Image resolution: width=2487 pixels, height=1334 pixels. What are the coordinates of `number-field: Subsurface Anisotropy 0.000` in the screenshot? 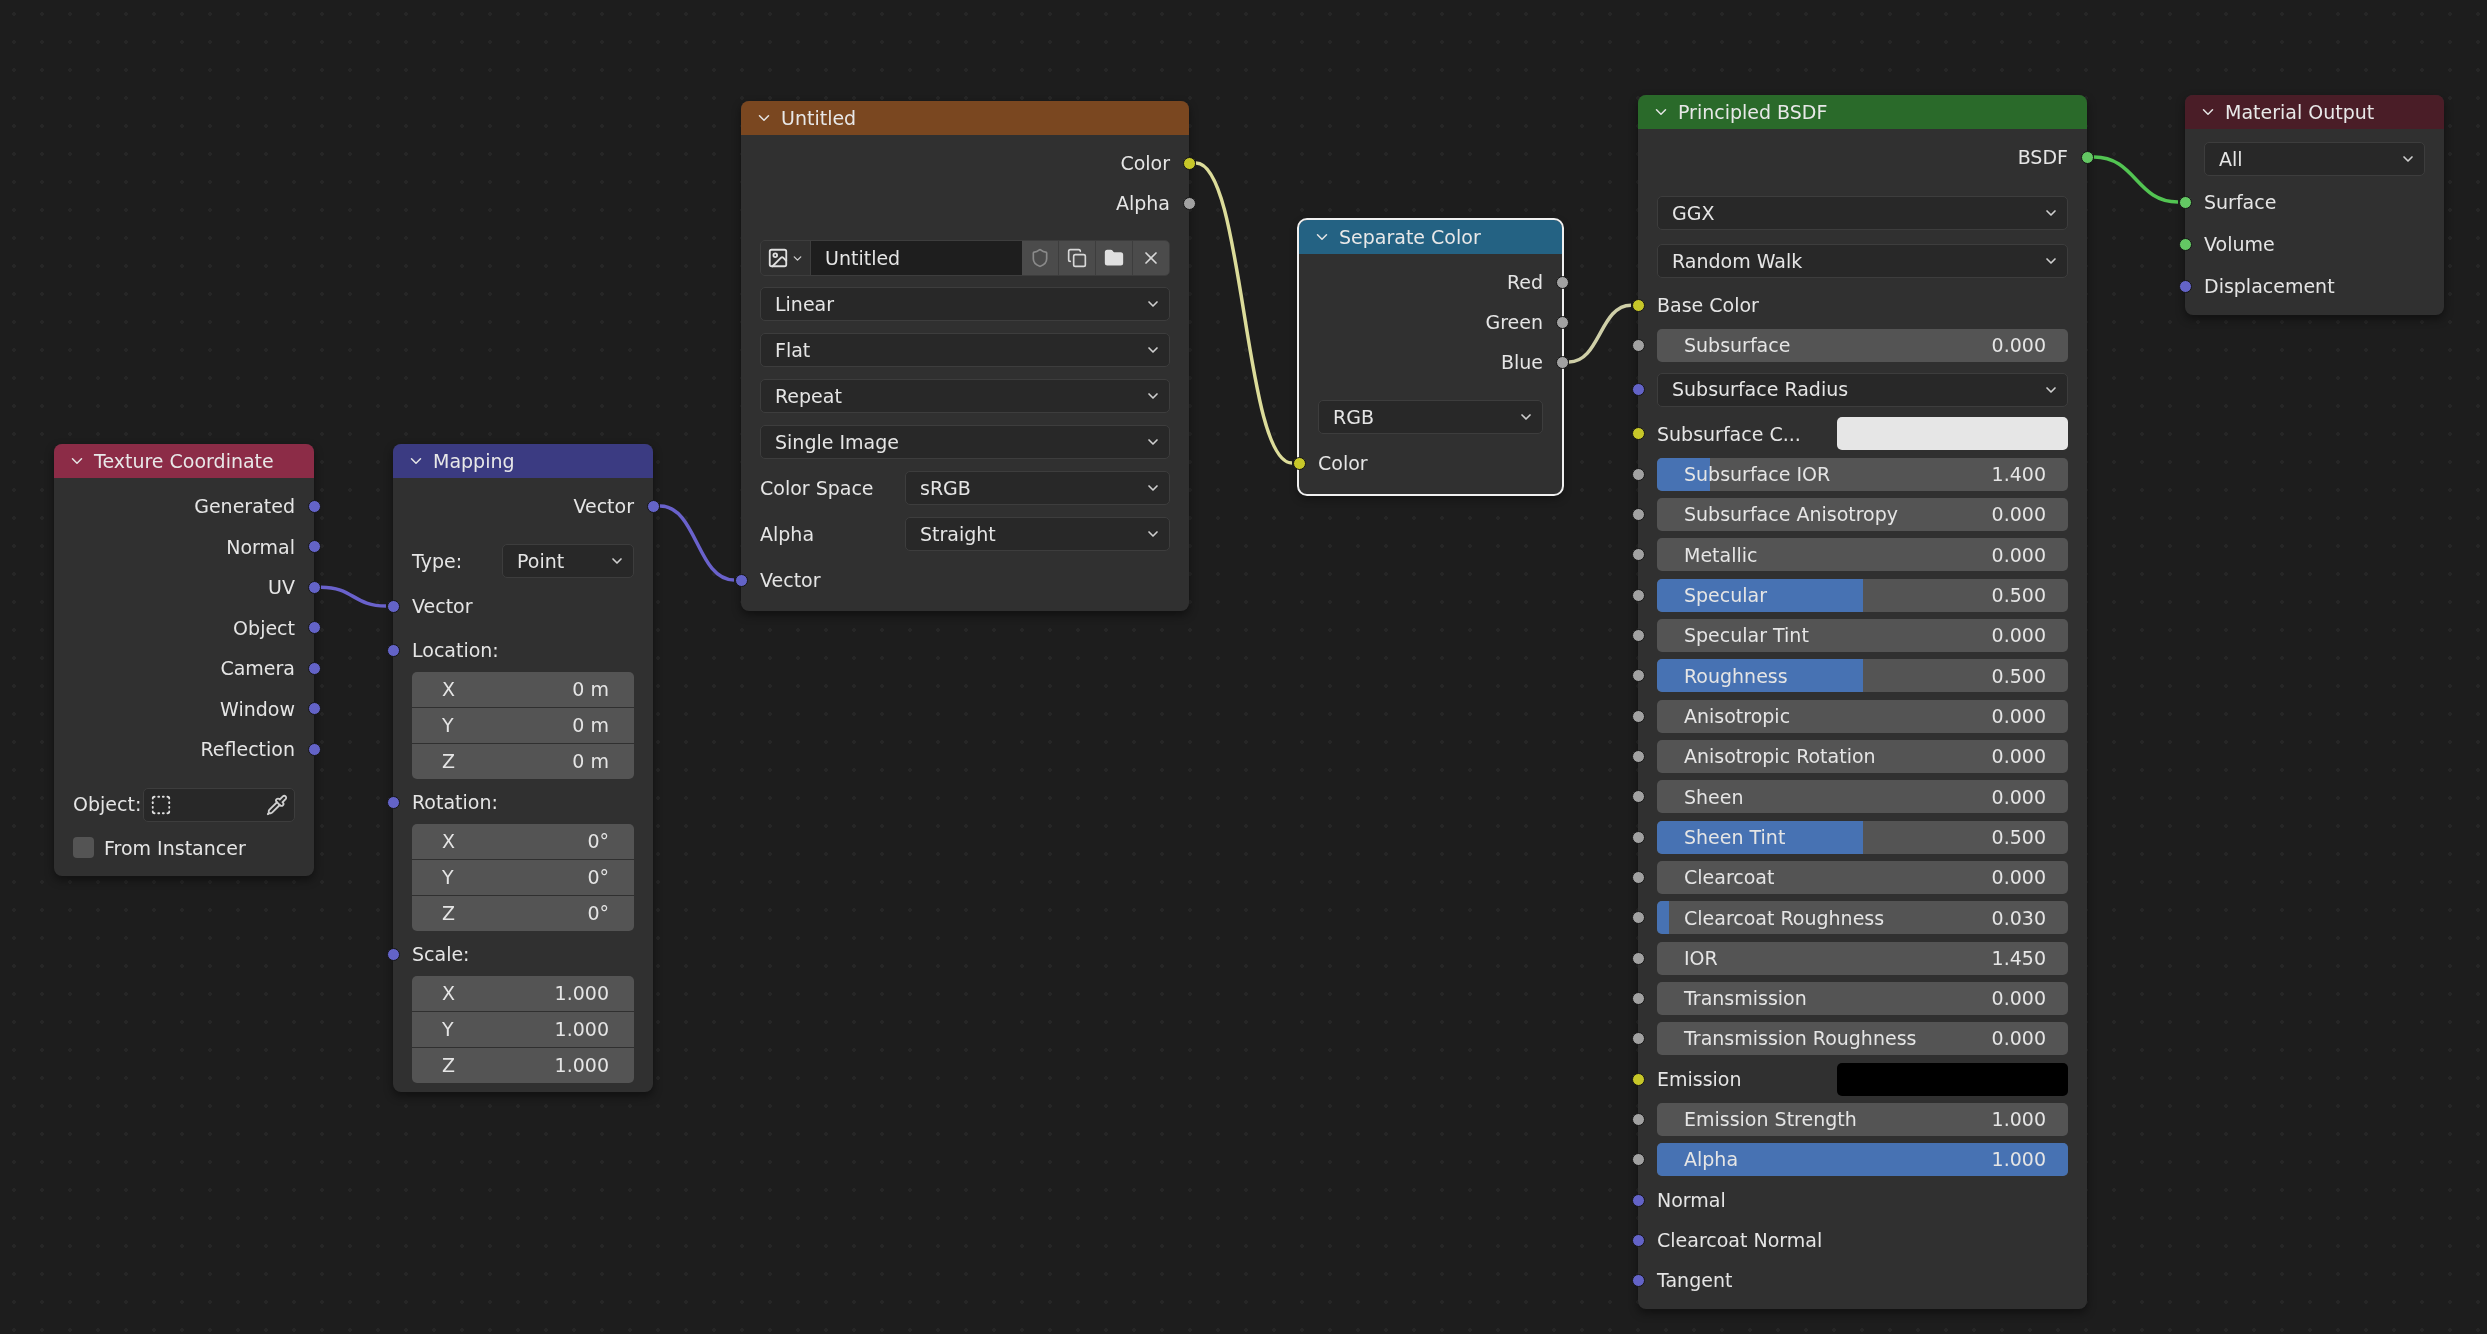 It's located at (1862, 514).